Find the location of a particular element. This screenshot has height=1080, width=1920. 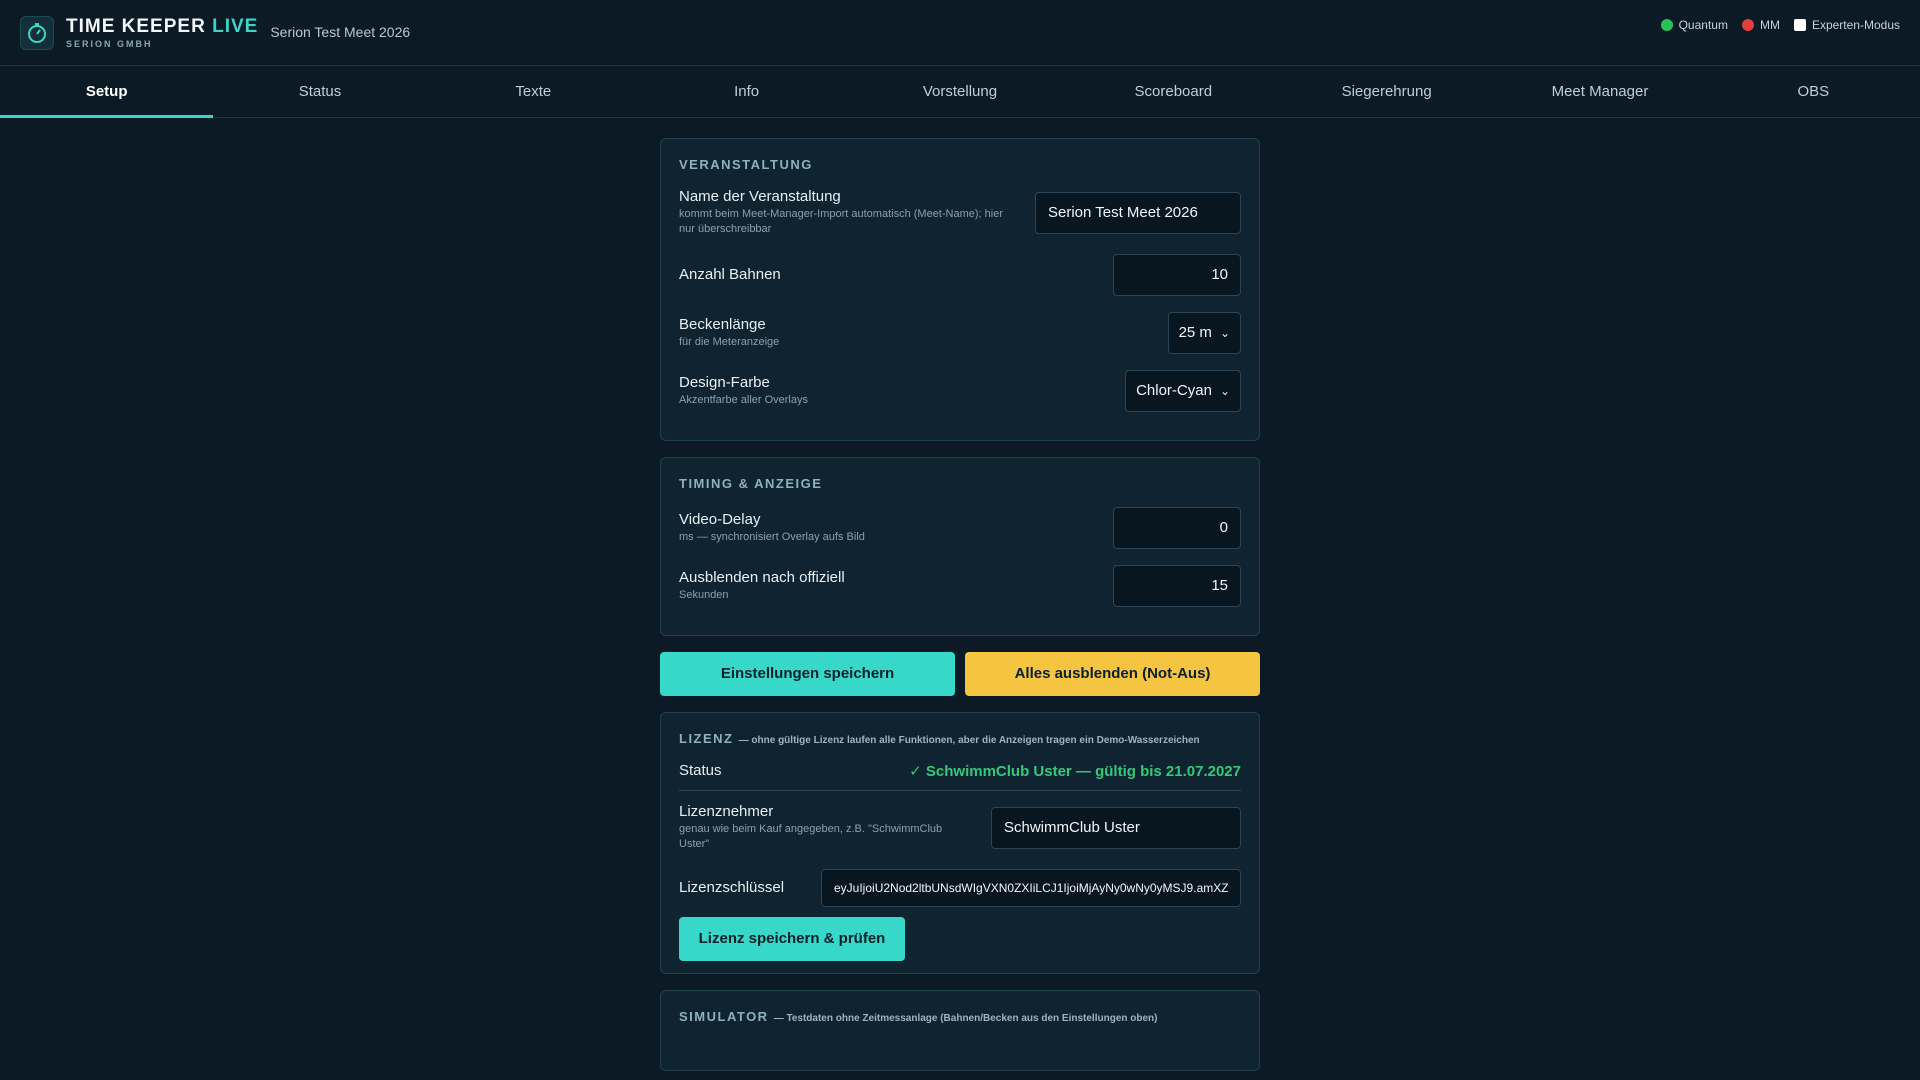

pool-length-label: Beckenlänge is located at coordinates (722, 324).